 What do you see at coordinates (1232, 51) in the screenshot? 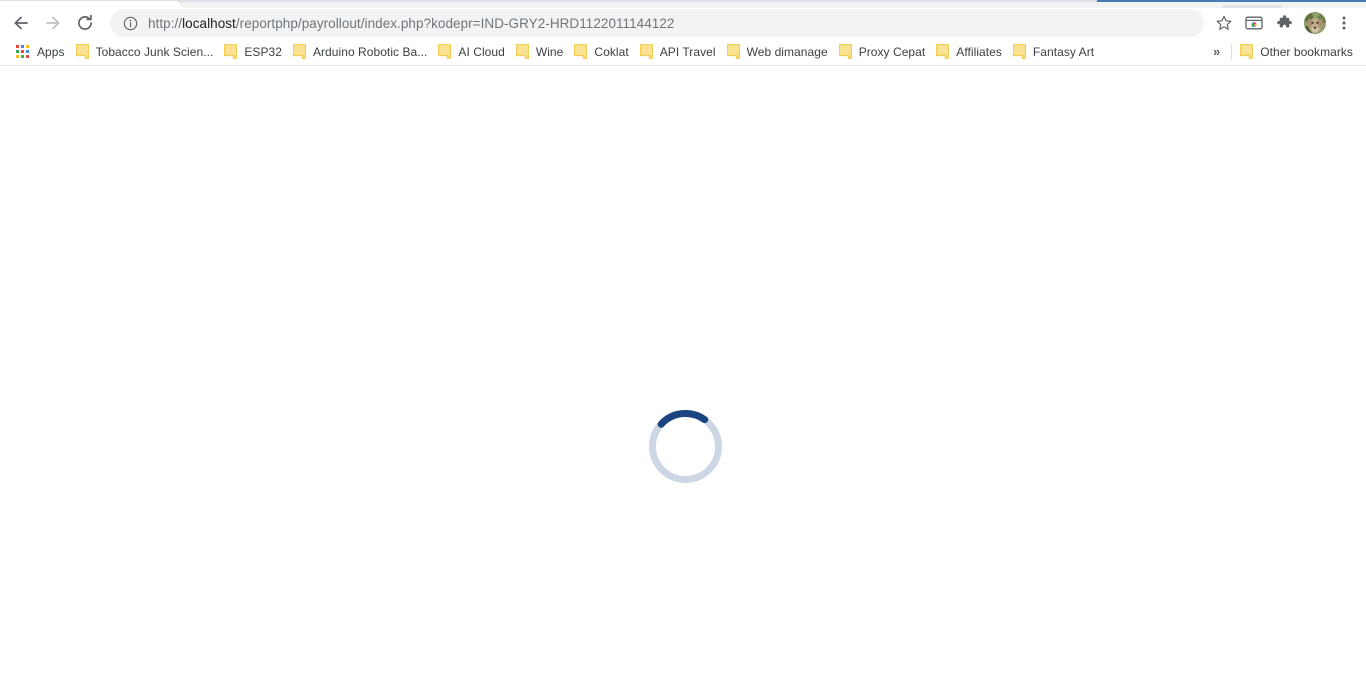
I see `bookmarks-divider` at bounding box center [1232, 51].